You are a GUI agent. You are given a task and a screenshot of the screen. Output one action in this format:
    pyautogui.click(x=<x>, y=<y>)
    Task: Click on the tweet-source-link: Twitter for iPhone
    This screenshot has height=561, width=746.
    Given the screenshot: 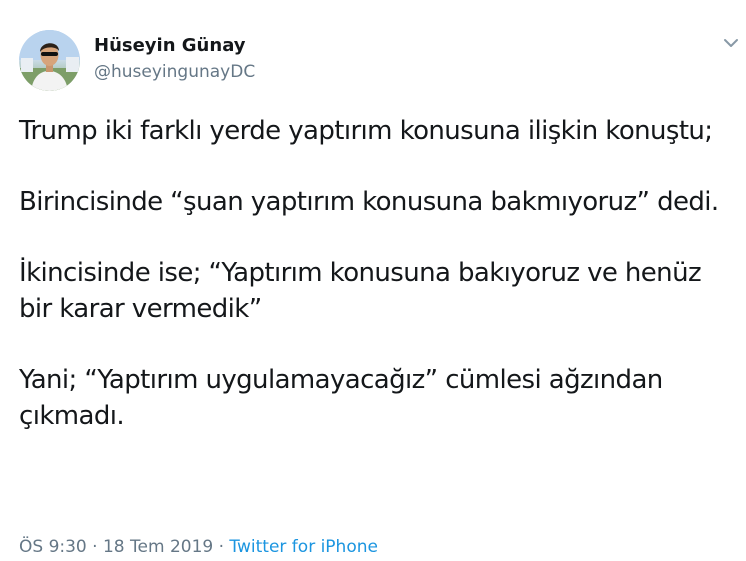 What is the action you would take?
    pyautogui.click(x=303, y=547)
    